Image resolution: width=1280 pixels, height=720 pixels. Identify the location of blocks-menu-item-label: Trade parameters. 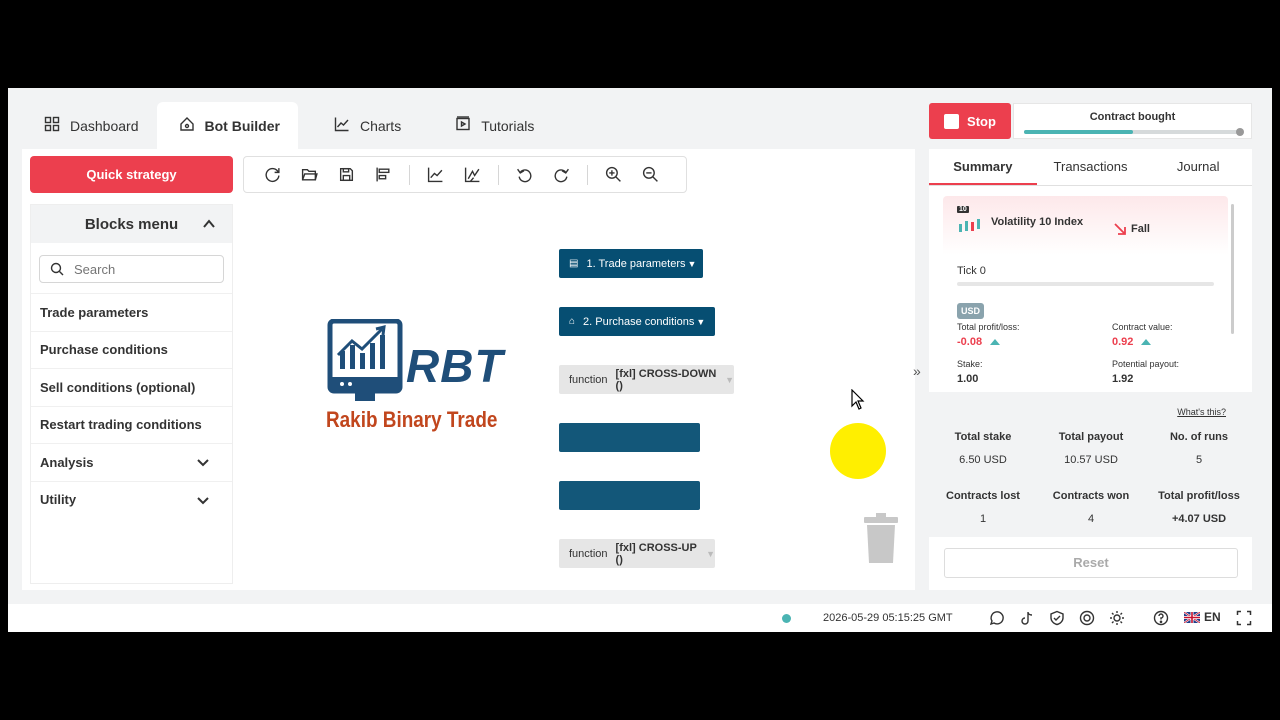
(94, 312).